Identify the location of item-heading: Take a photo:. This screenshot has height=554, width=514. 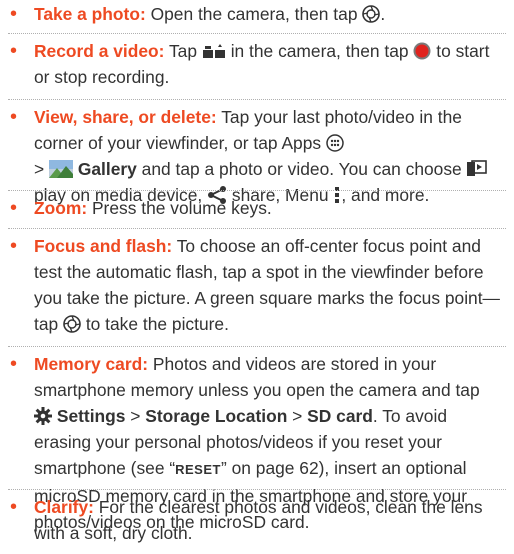
(90, 14).